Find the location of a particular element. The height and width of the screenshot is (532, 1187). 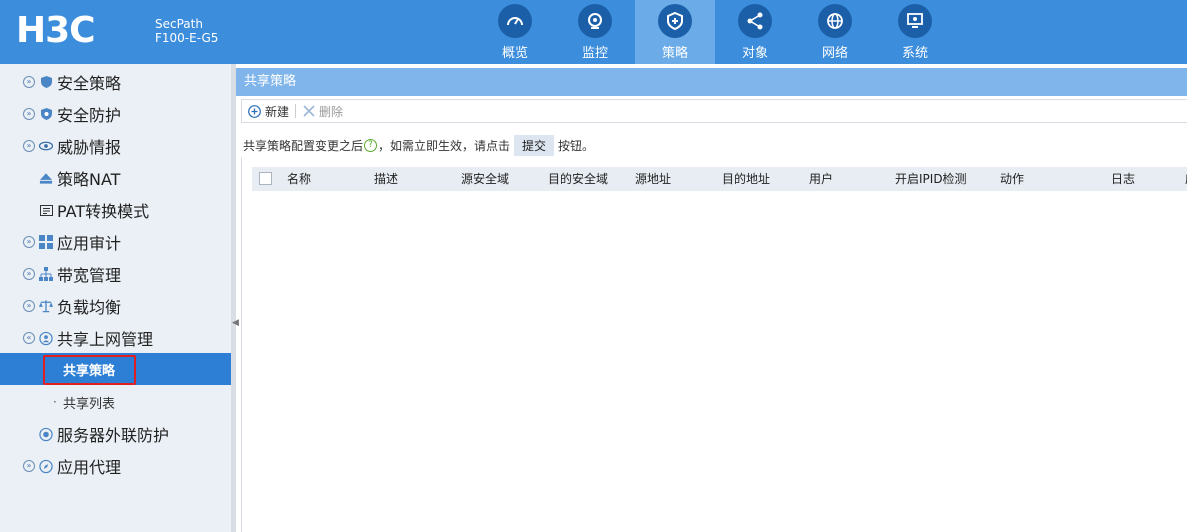

sidebar-item-label: PAT转换模式 is located at coordinates (103, 211).